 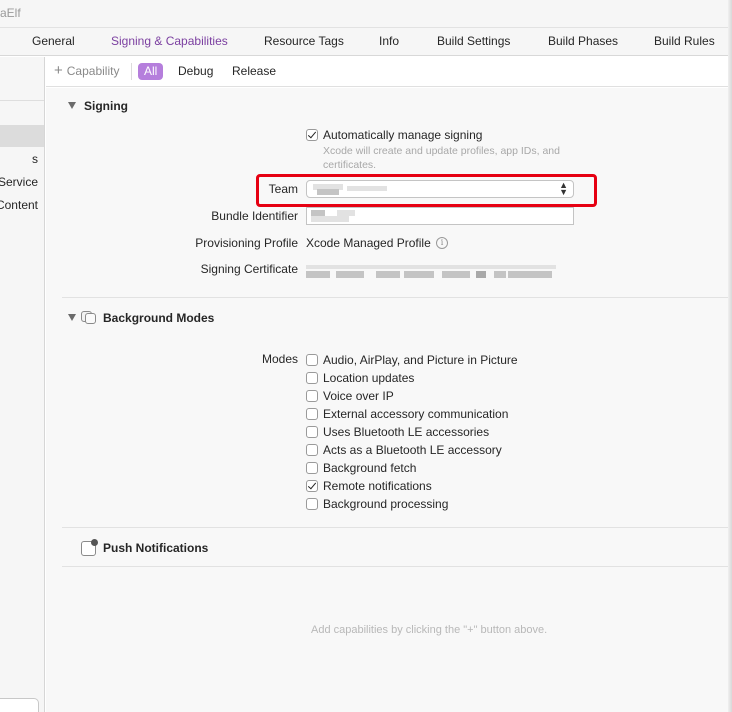 I want to click on background-mode-label: Acts as a Bluetooth LE accessory, so click(x=412, y=450).